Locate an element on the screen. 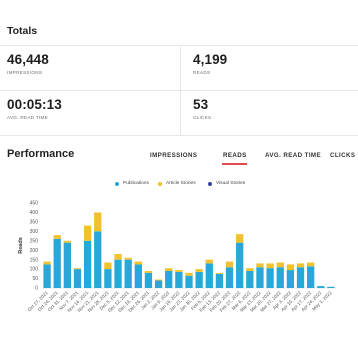 This screenshot has height=360, width=358. performance-title: Performance is located at coordinates (41, 154).